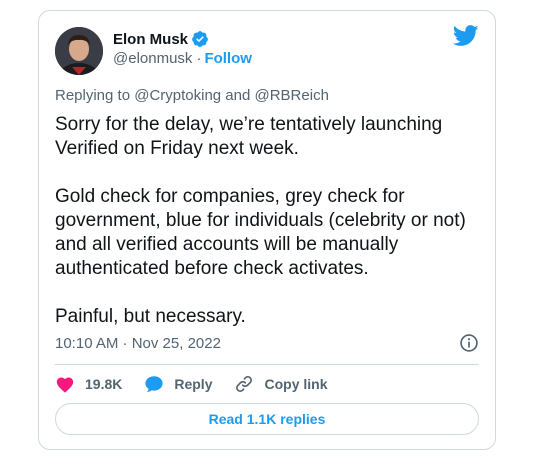 The width and height of the screenshot is (548, 460). What do you see at coordinates (200, 39) in the screenshot?
I see `verified-badge-icon` at bounding box center [200, 39].